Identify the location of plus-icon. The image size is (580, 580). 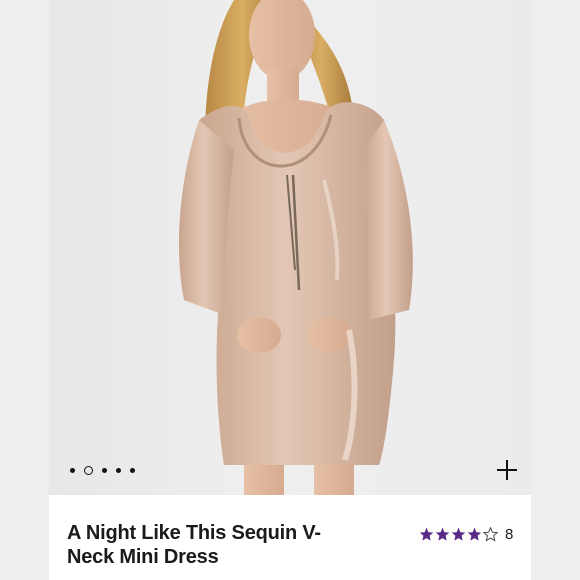
(507, 470).